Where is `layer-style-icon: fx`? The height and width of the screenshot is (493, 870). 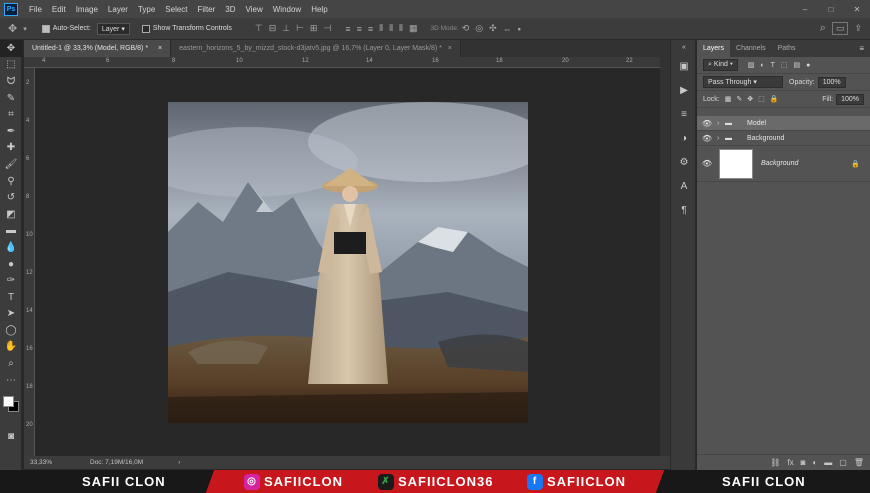
layer-style-icon: fx is located at coordinates (790, 462).